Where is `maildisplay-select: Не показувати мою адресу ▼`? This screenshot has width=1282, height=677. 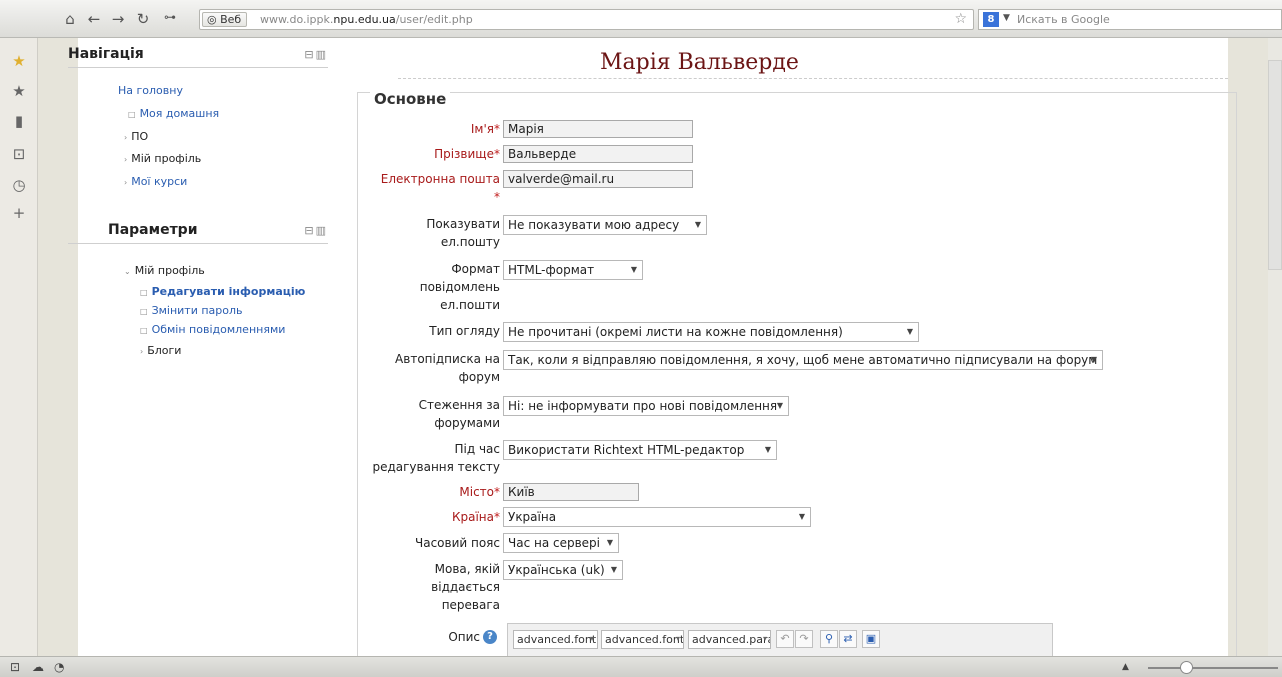
maildisplay-select: Не показувати мою адресу ▼ is located at coordinates (605, 225).